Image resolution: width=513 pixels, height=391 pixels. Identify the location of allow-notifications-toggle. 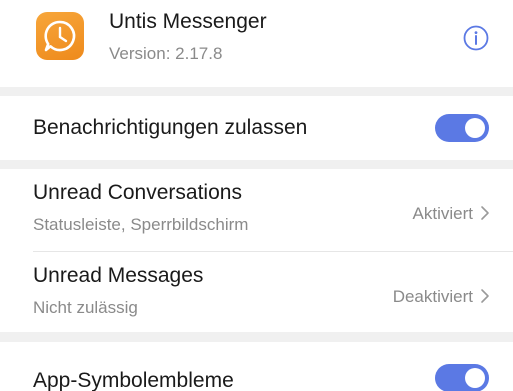
(462, 128).